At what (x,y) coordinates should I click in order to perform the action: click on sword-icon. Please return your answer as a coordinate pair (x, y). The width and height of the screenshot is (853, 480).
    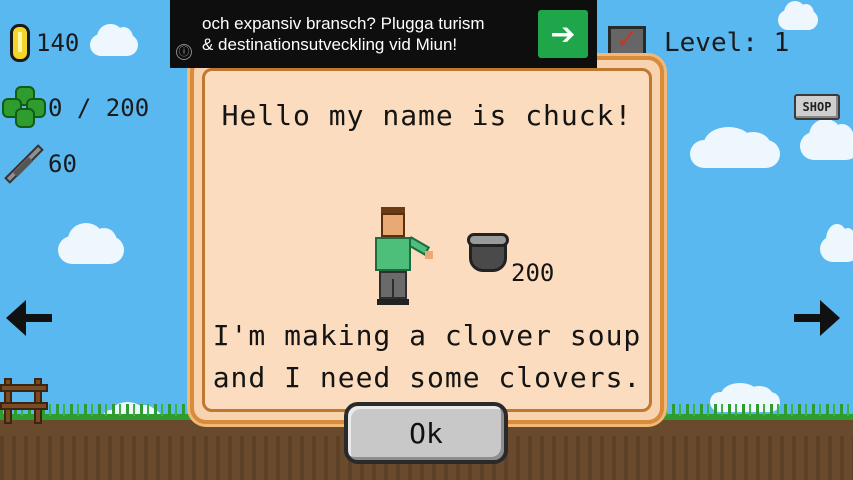
    Looking at the image, I should click on (24, 164).